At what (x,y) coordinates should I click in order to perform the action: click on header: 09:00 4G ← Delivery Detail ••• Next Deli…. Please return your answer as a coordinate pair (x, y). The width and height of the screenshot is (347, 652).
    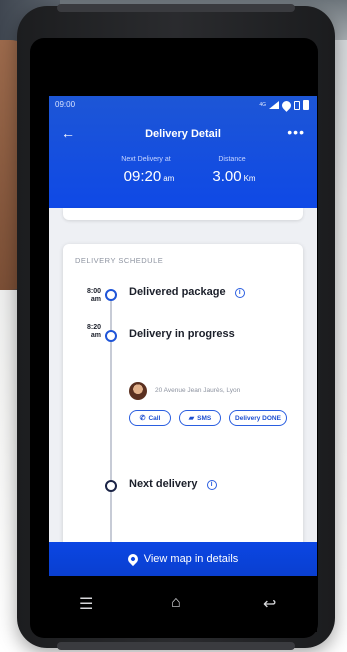
    Looking at the image, I should click on (183, 152).